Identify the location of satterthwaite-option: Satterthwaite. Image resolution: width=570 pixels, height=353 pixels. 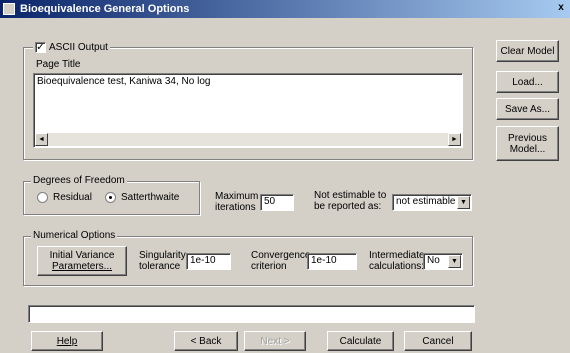
(142, 197).